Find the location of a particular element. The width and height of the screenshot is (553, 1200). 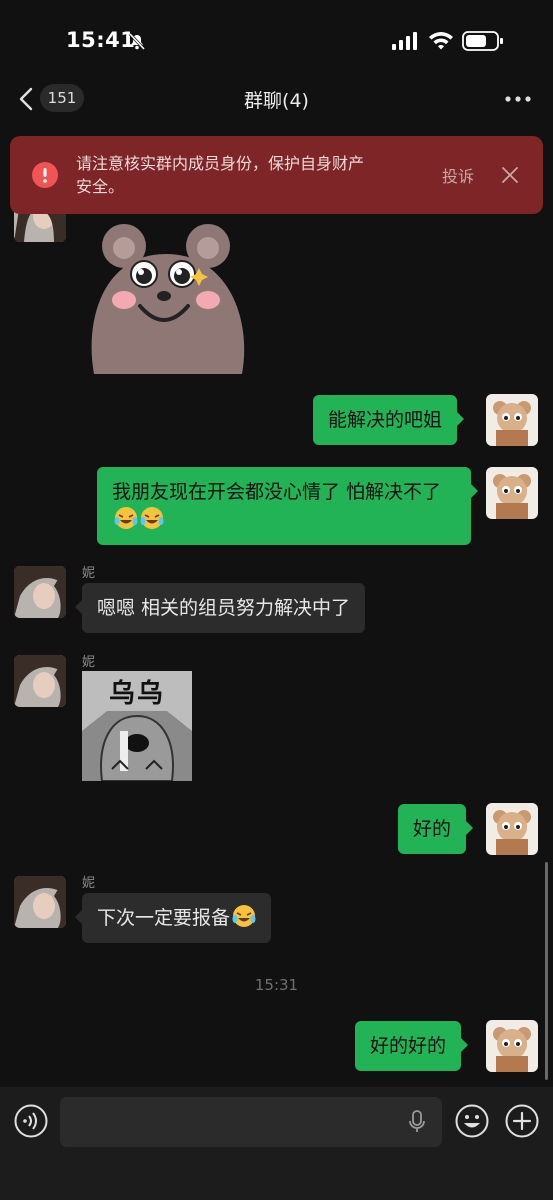

battery-icon is located at coordinates (482, 41).